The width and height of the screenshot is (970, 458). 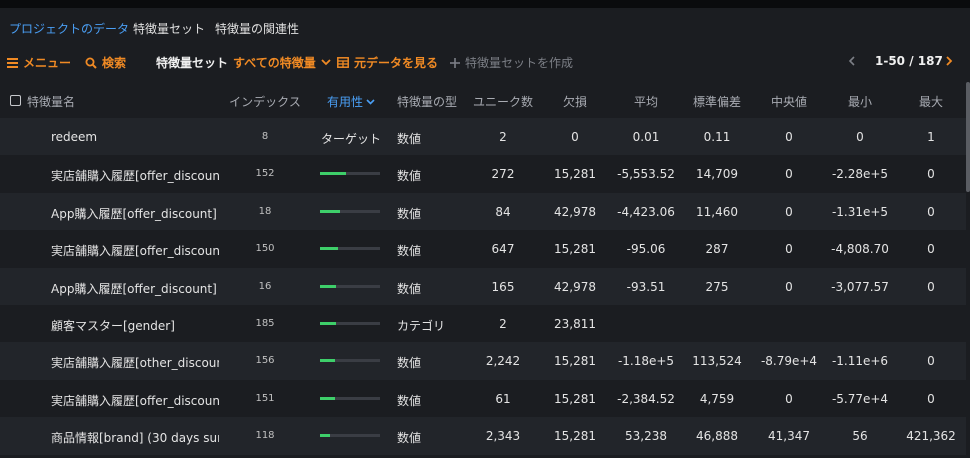 I want to click on cell-max: 421,362, so click(x=931, y=436).